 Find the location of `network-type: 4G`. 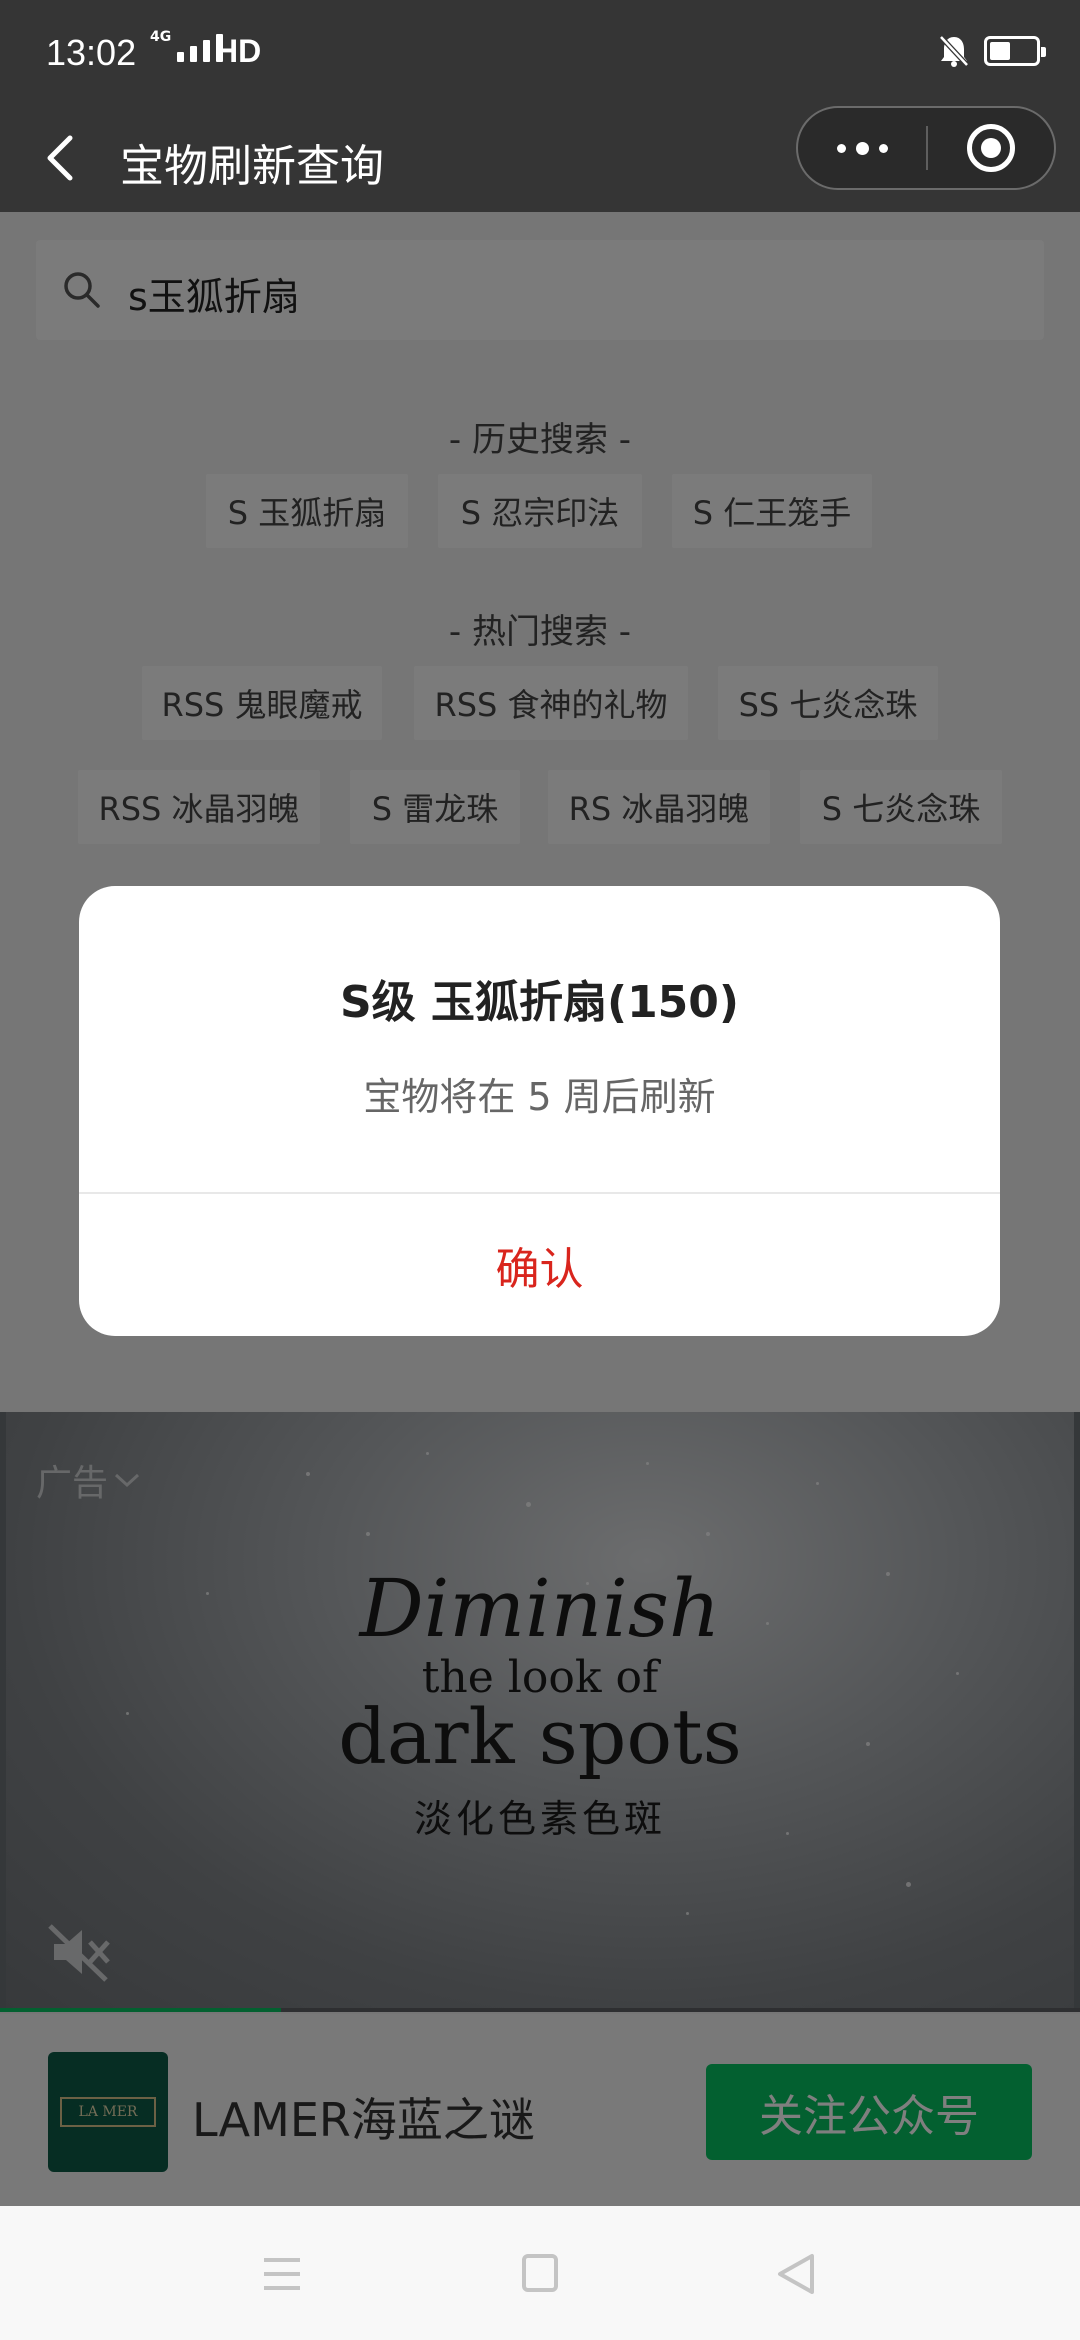

network-type: 4G is located at coordinates (161, 37).